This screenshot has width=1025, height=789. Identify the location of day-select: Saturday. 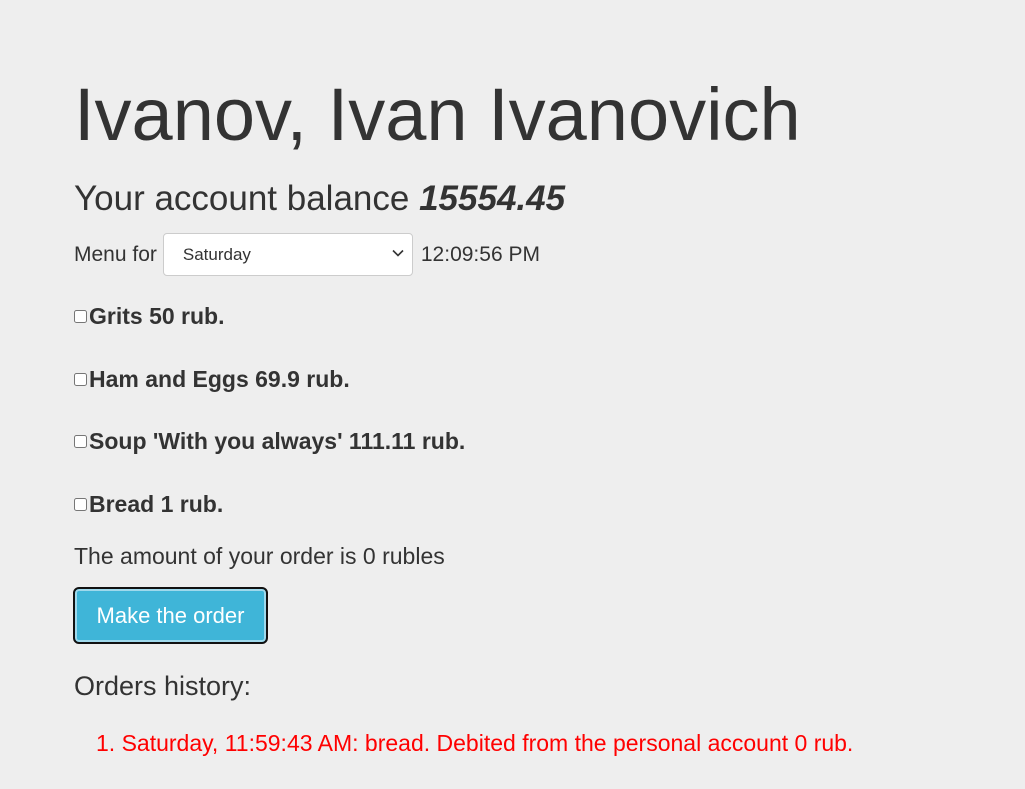
(287, 254).